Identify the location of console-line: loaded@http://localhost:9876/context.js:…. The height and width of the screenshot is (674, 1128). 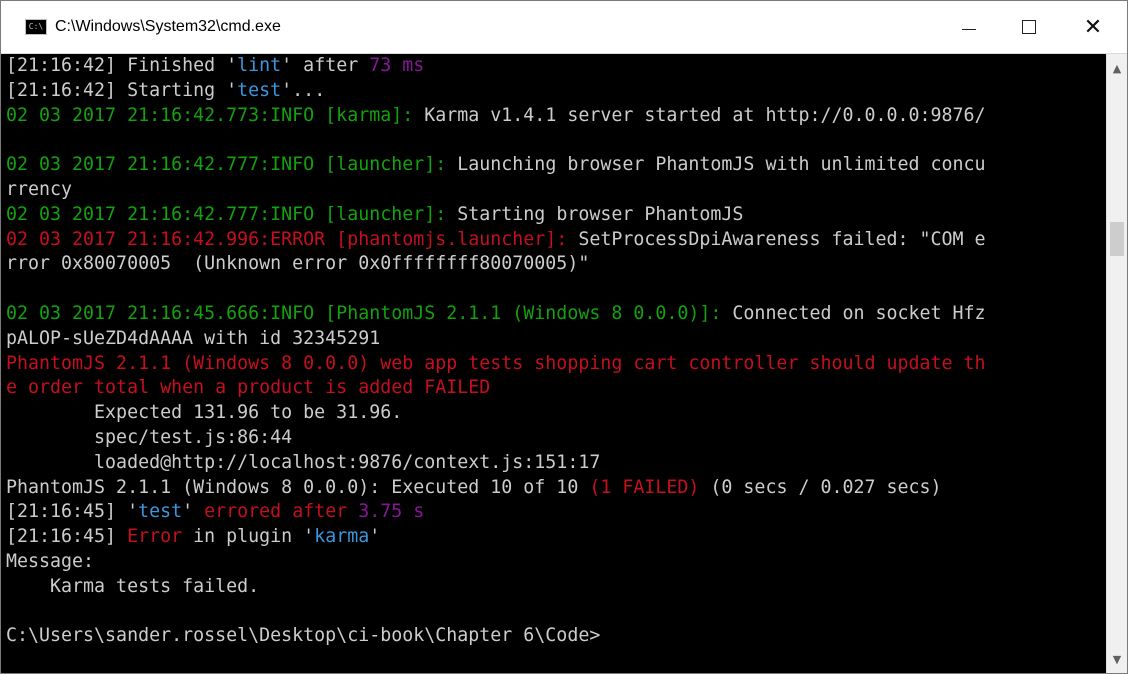
(556, 463).